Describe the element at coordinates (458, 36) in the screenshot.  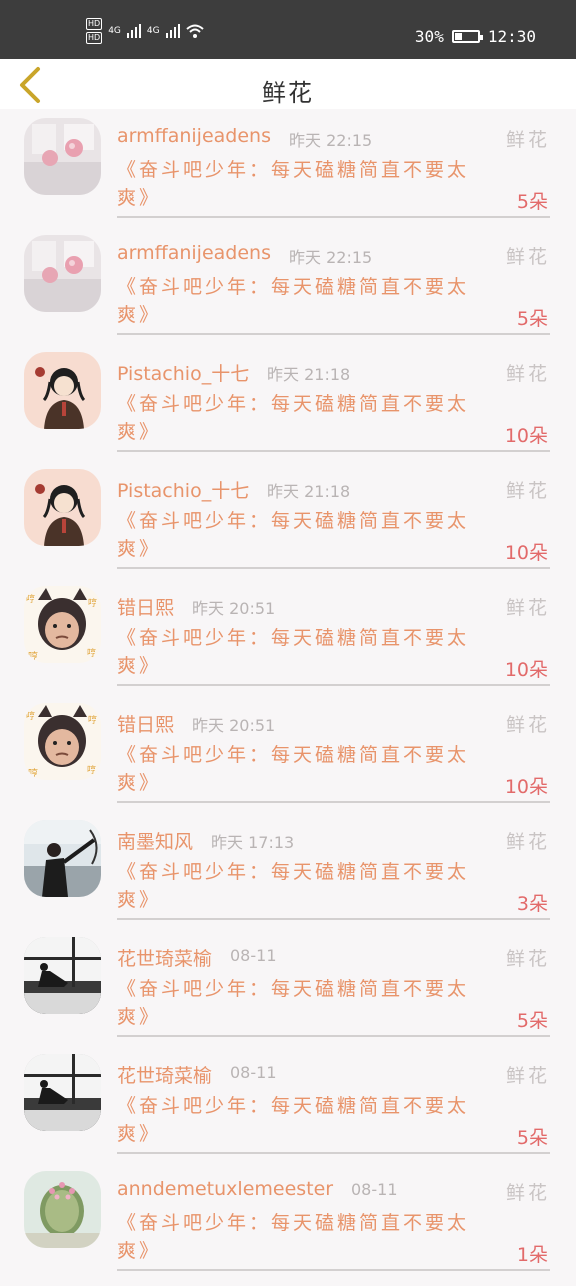
I see `battery-fill` at that location.